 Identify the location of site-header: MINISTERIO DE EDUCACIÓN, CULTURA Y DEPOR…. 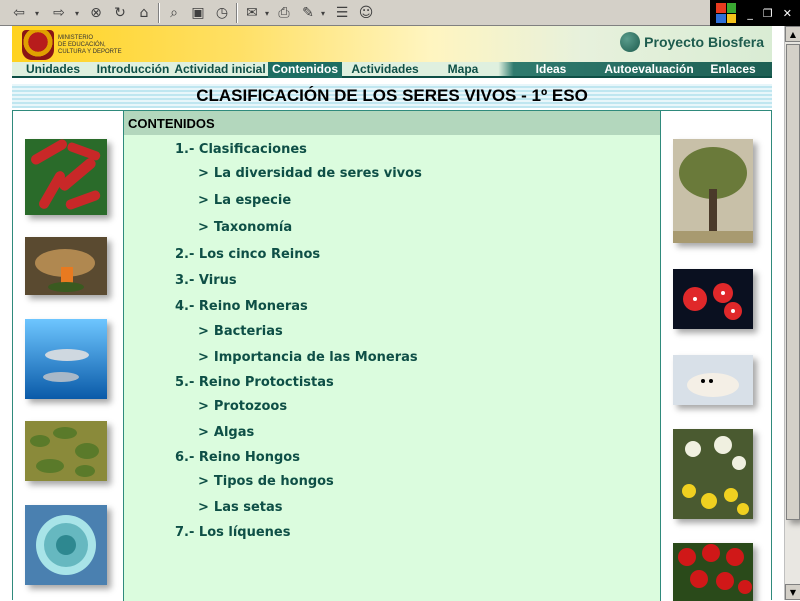
(392, 44).